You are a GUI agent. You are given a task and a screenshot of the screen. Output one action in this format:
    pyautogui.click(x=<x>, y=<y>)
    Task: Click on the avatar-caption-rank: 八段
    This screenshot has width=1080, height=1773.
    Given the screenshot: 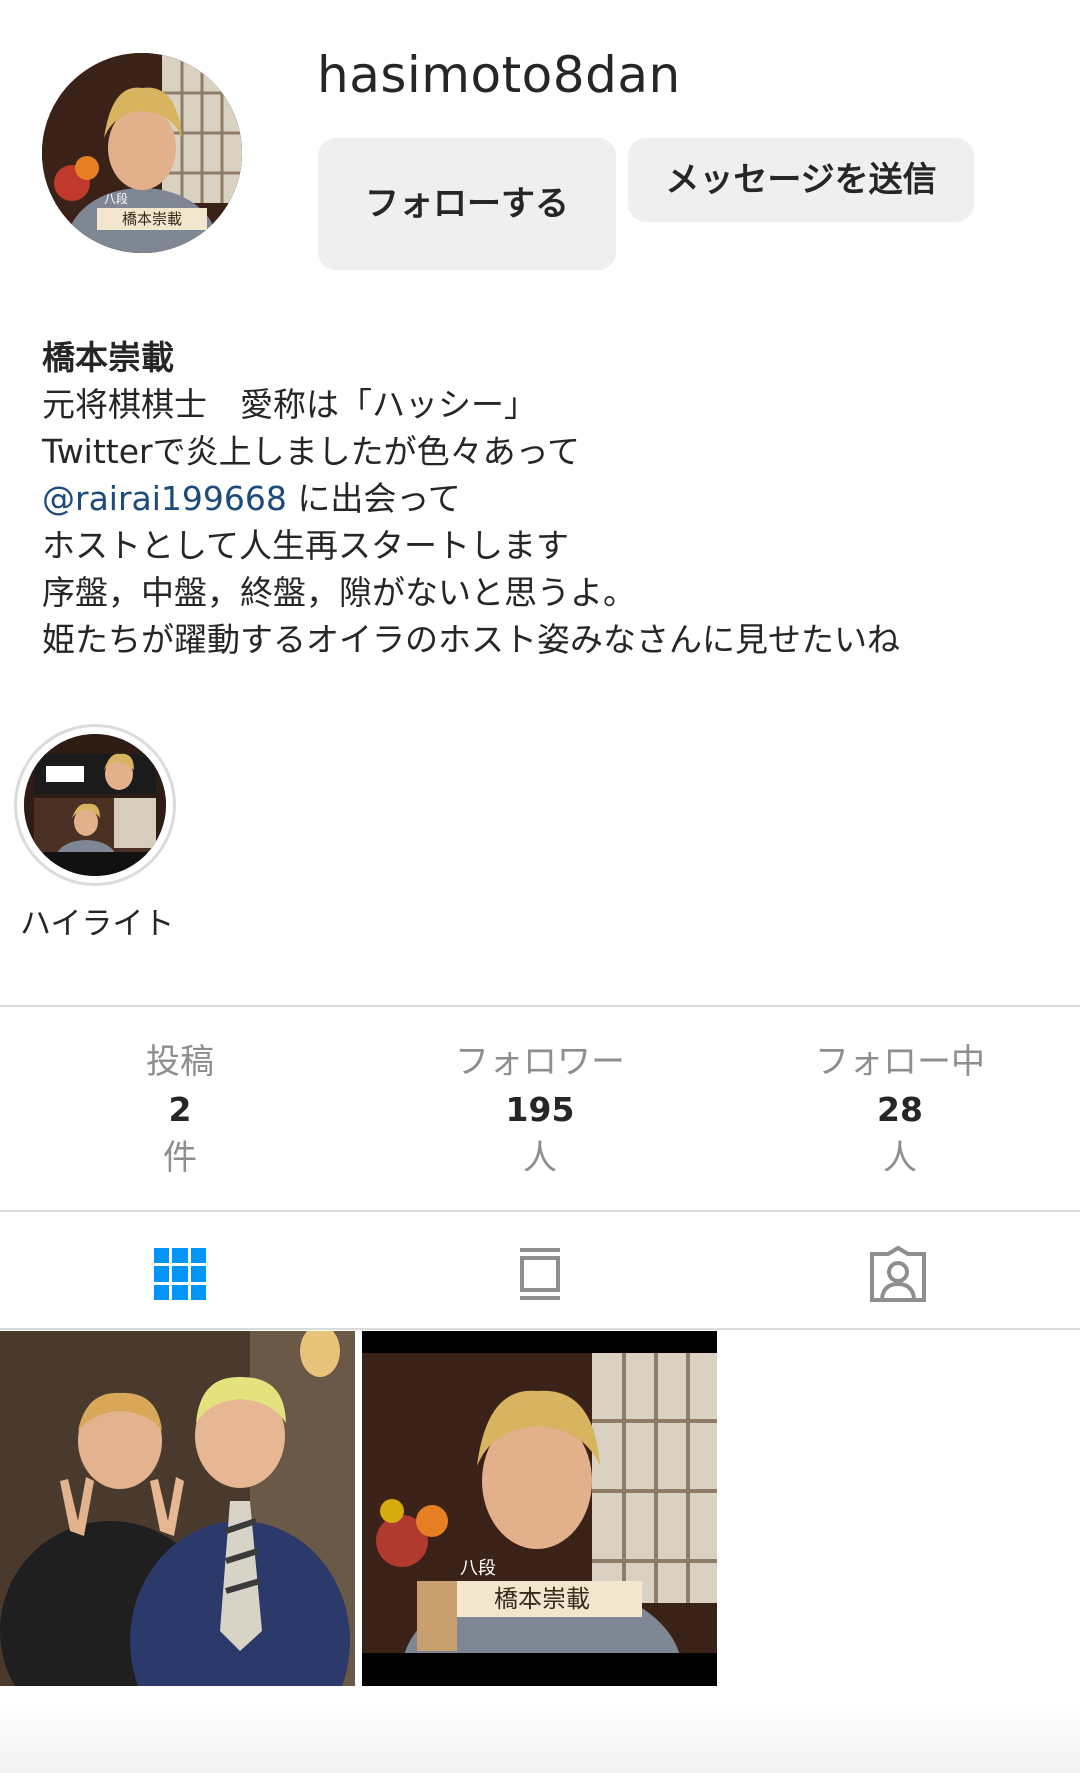 What is the action you would take?
    pyautogui.click(x=116, y=198)
    